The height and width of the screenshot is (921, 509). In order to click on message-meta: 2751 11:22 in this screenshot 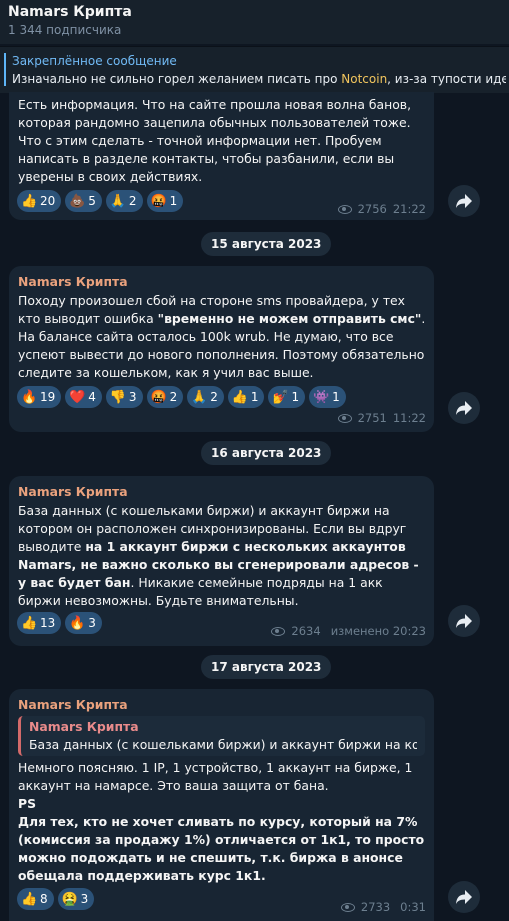, I will do `click(381, 418)`.